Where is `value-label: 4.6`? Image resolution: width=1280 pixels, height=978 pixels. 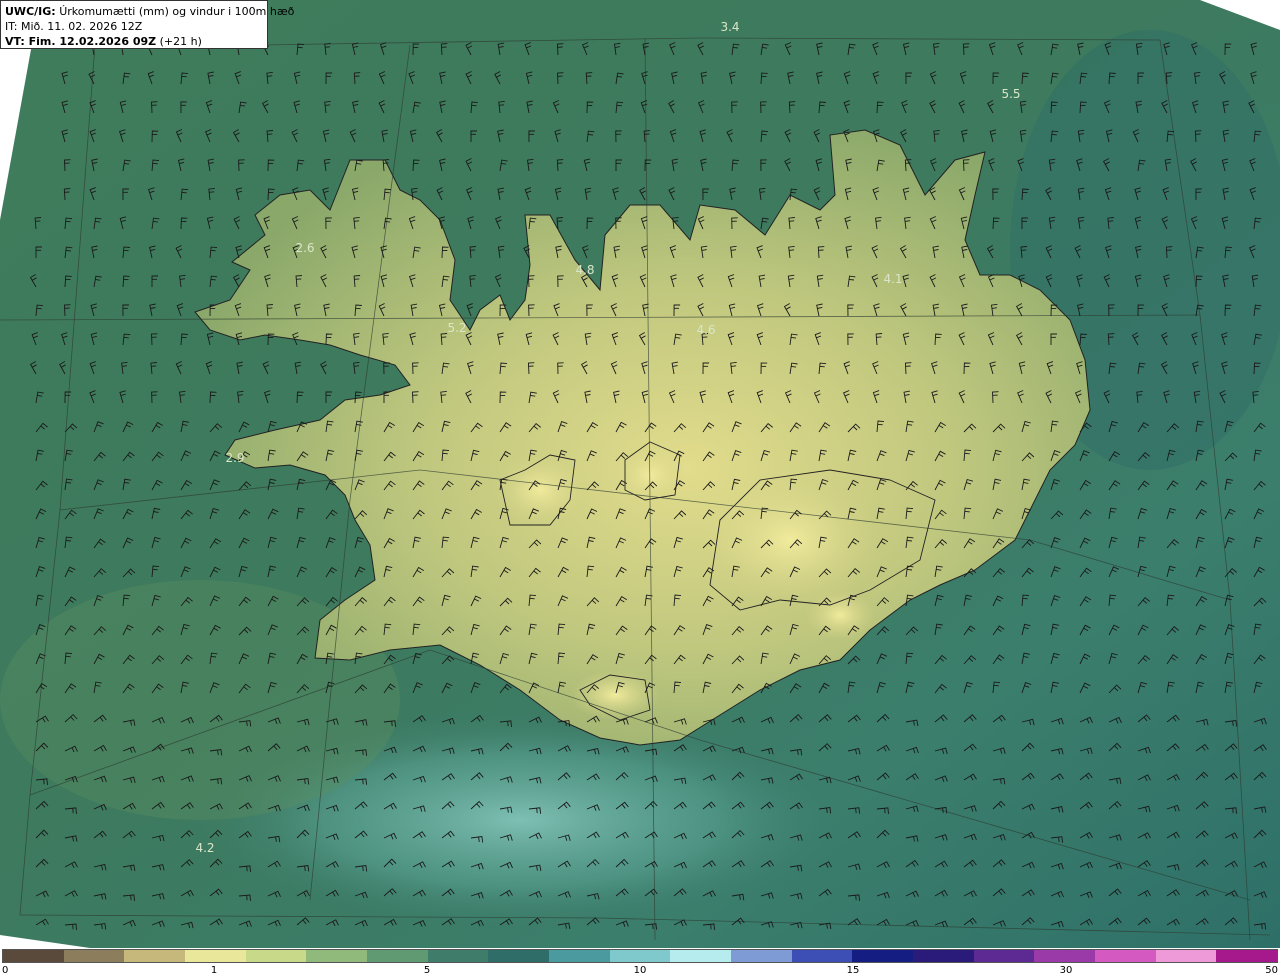 value-label: 4.6 is located at coordinates (706, 330).